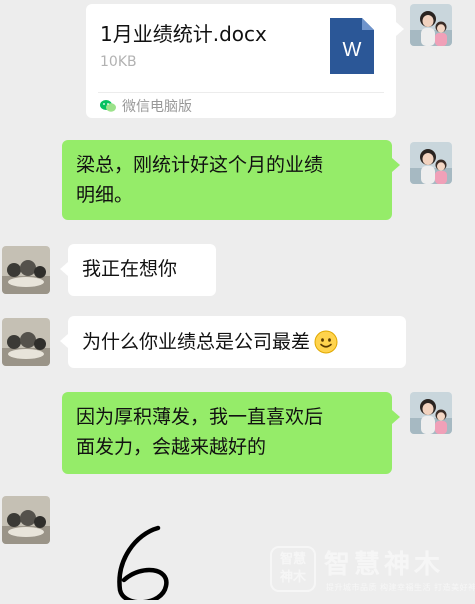 Image resolution: width=475 pixels, height=604 pixels. I want to click on handwritten-six-image, so click(146, 562).